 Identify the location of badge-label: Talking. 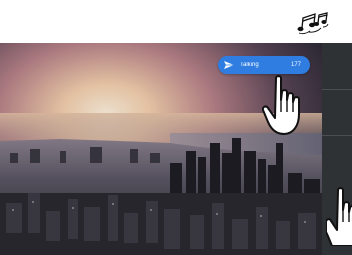
(249, 65).